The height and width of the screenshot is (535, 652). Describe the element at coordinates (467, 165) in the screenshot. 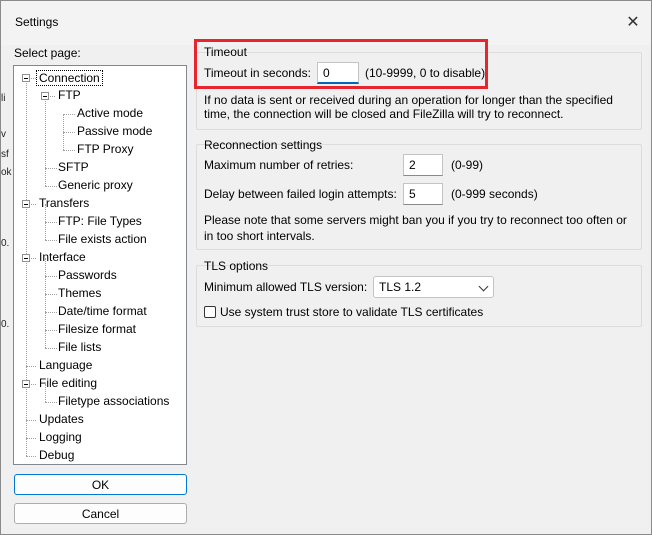

I see `max-retries-hint: (0-99)` at that location.